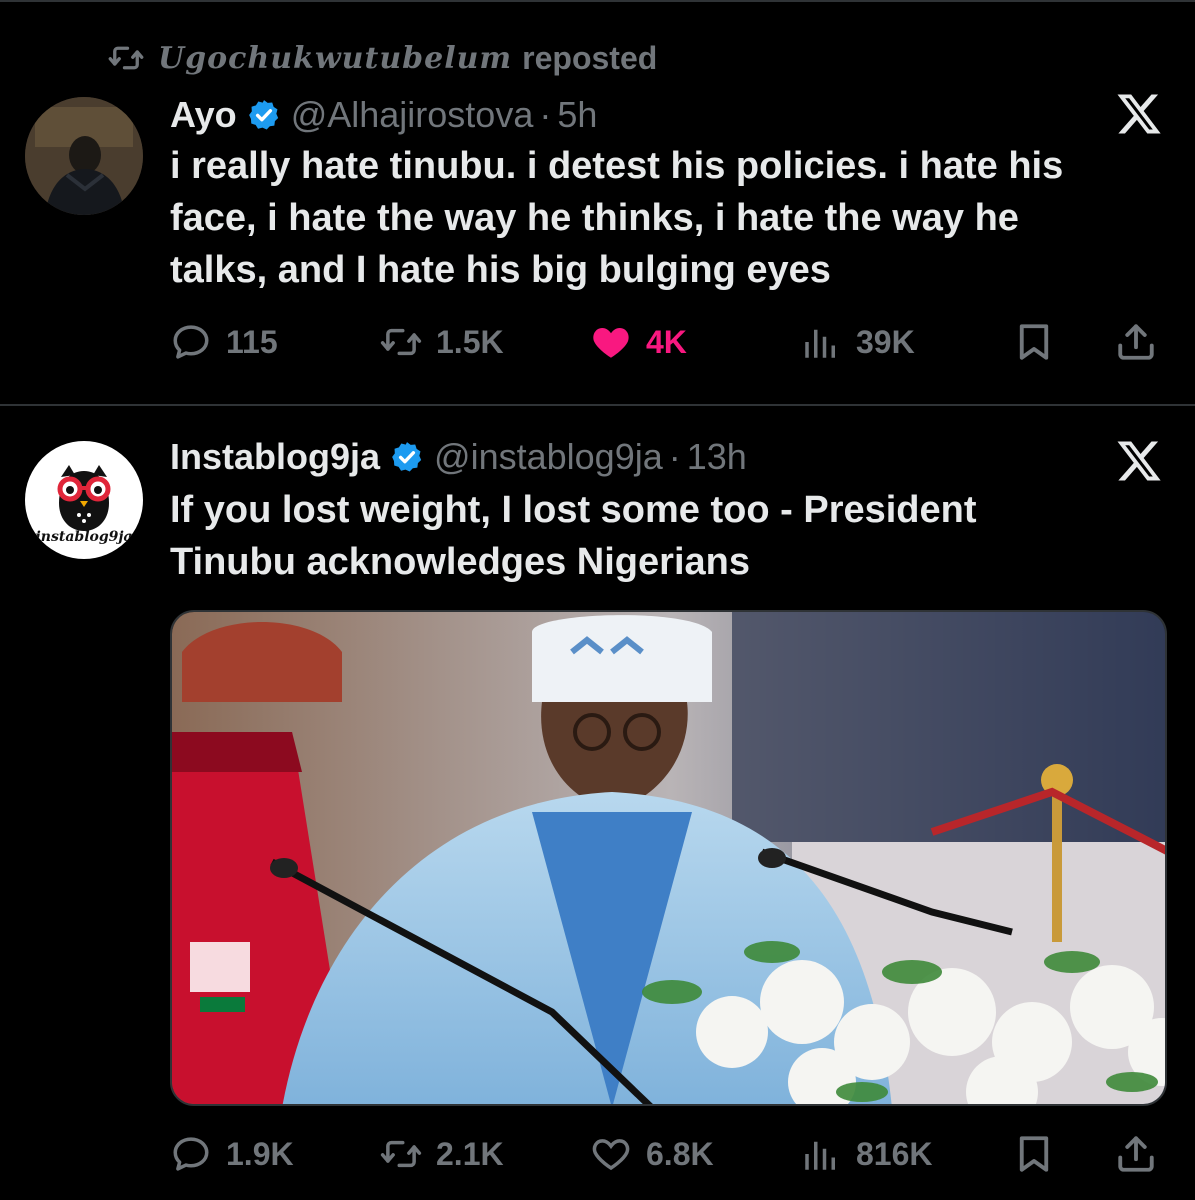  I want to click on repost-button: 1.5K, so click(442, 342).